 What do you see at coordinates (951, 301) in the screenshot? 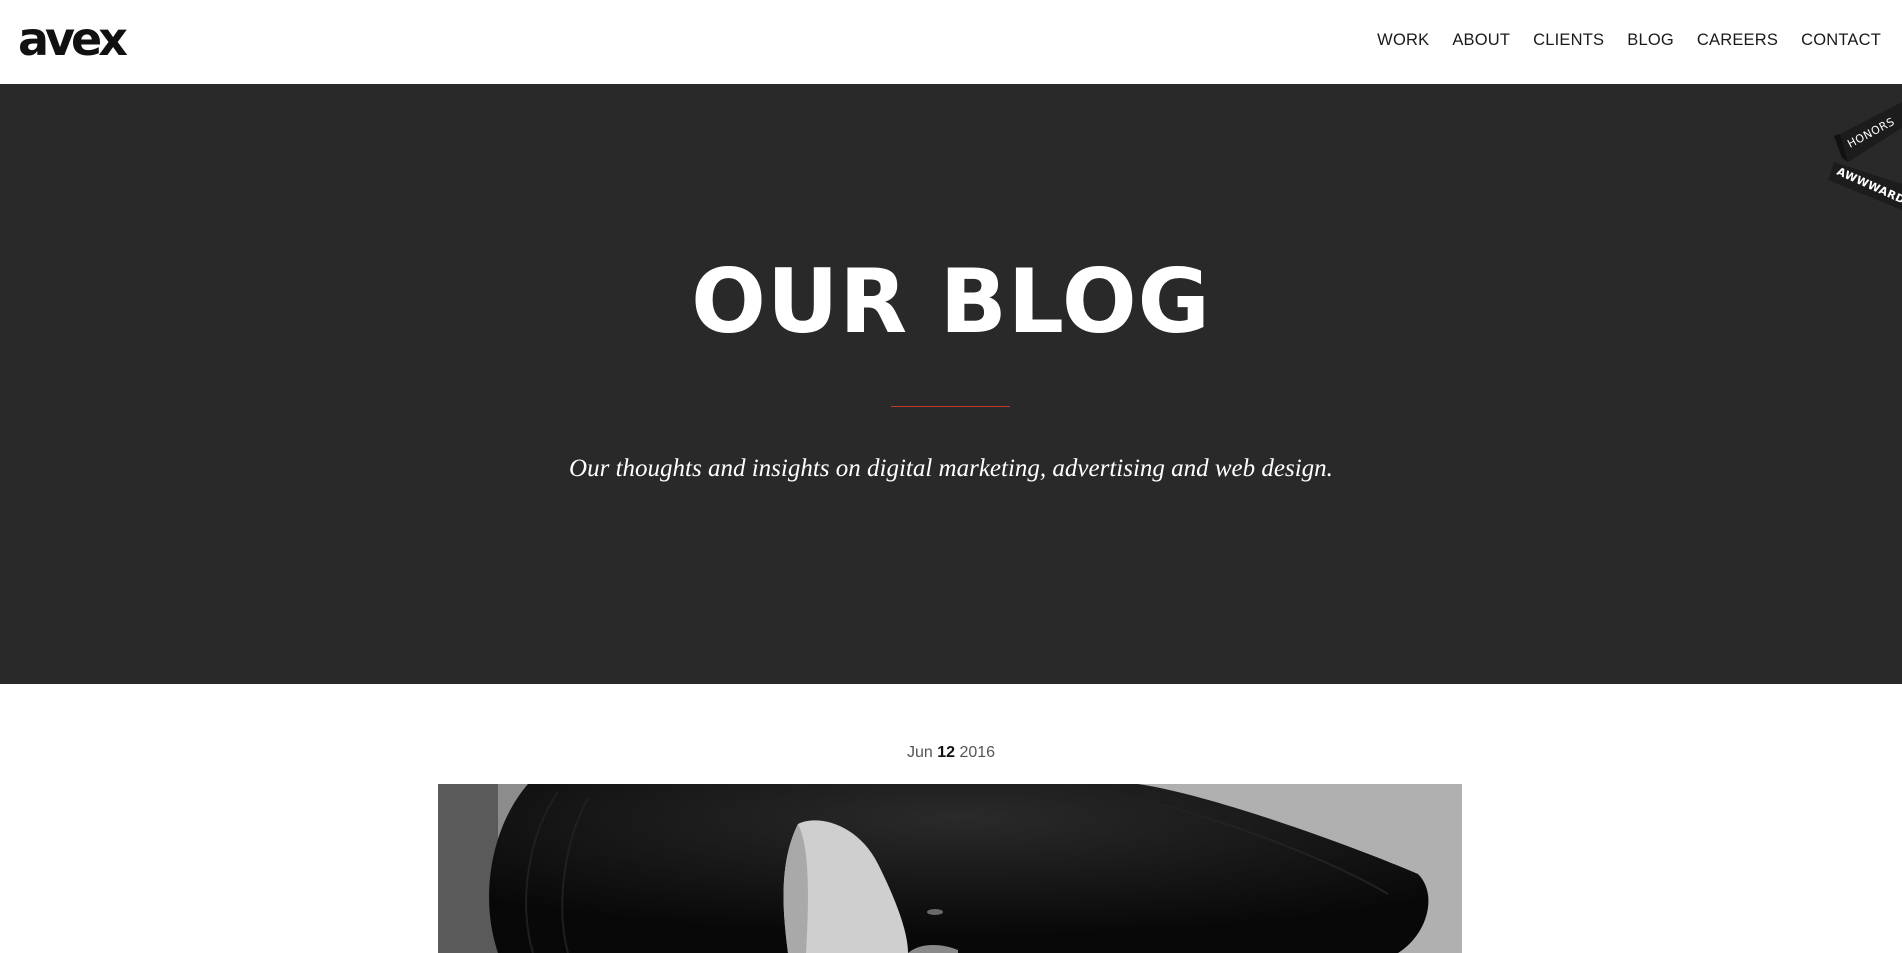
I see `page-title: OUR BLOG` at bounding box center [951, 301].